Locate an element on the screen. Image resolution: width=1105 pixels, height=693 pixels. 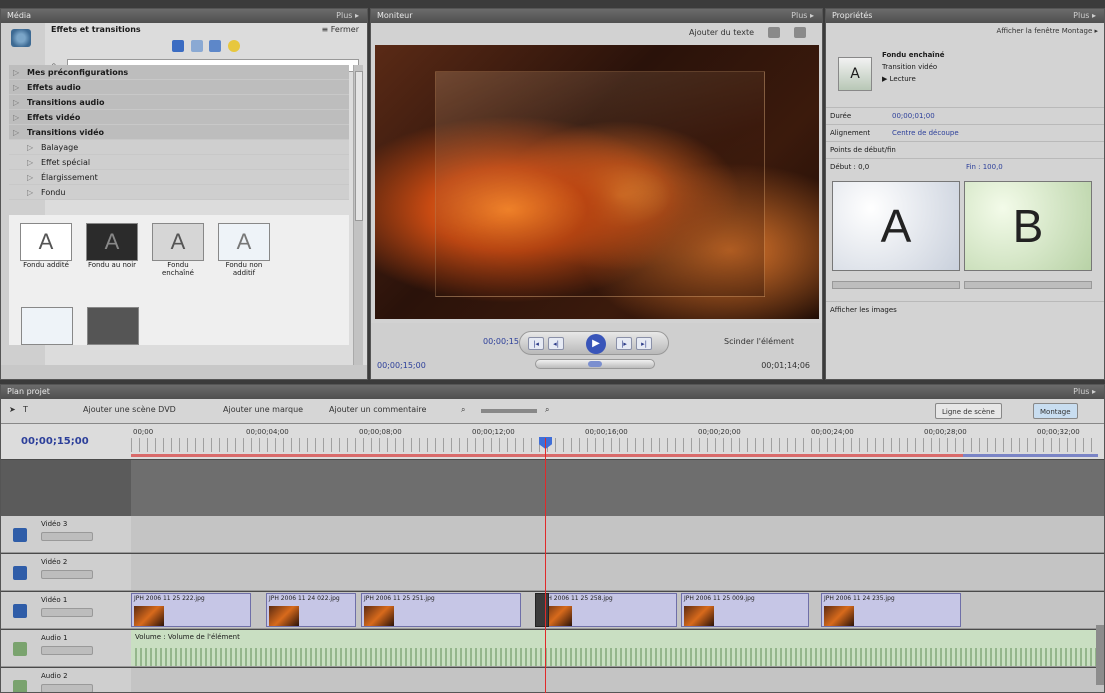
end-slider is located at coordinates (1028, 285).